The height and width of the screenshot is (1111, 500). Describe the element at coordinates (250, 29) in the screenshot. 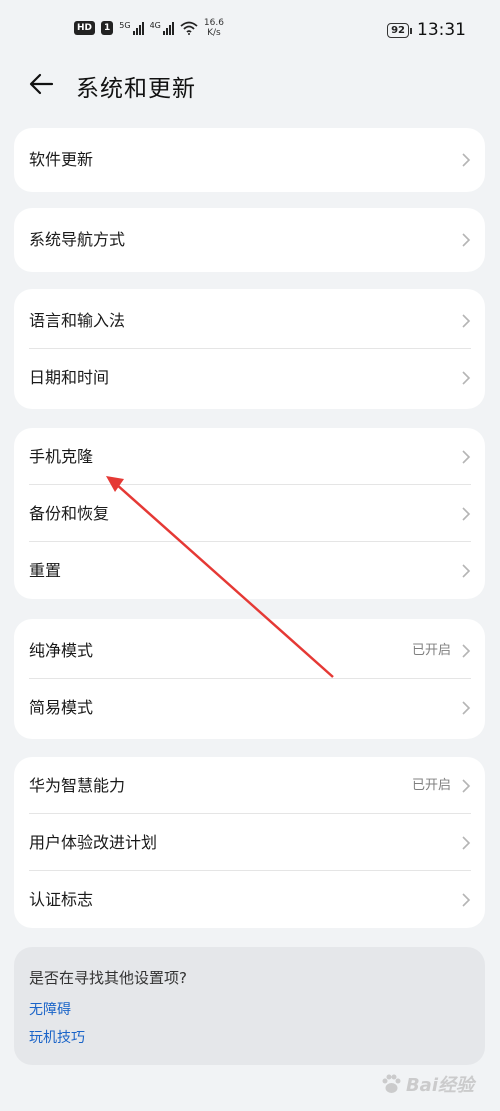

I see `status-bar: HD 1 5G 4G 16.6 K/s 92 13:31` at that location.